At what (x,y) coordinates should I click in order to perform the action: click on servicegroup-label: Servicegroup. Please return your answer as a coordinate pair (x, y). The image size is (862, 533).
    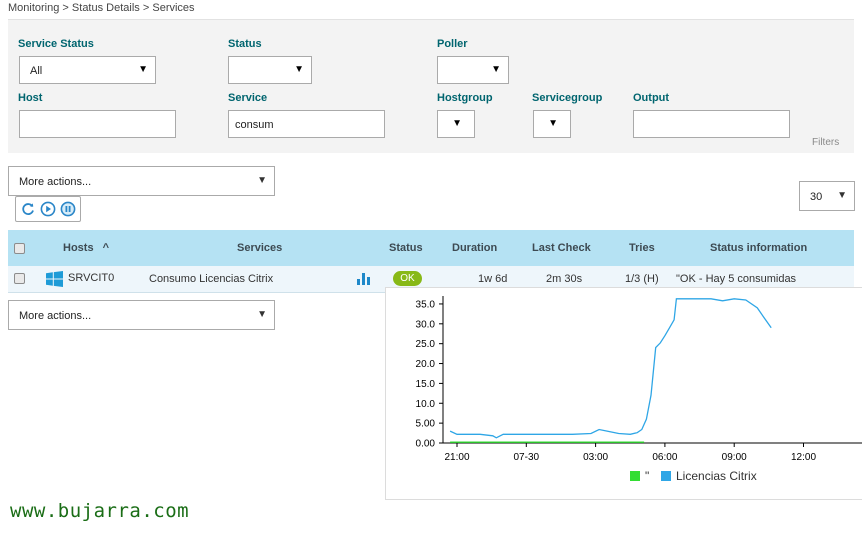
    Looking at the image, I should click on (567, 98).